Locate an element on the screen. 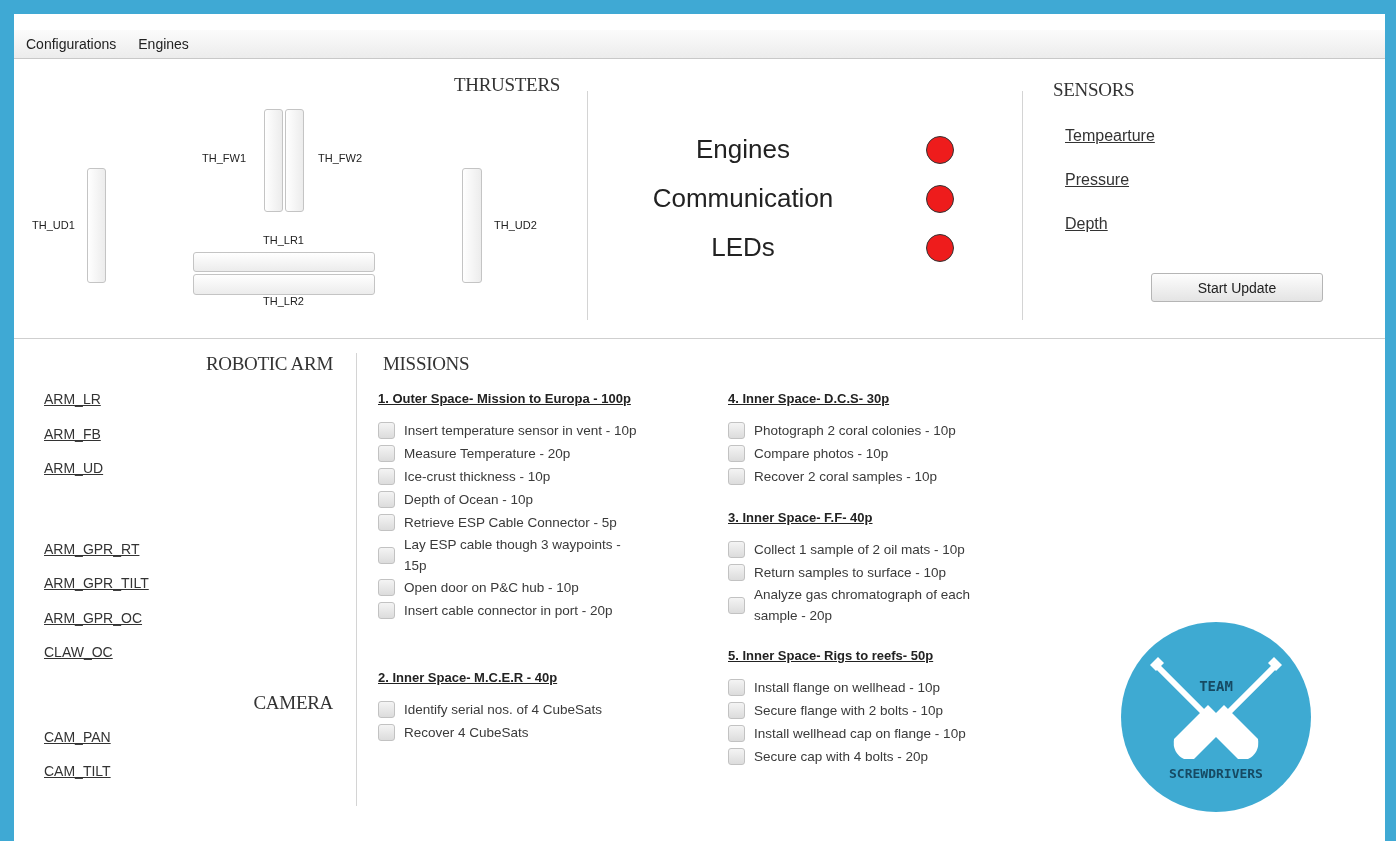 This screenshot has width=1396, height=841. task-label: Identify serial nos. of 4 CubeSats is located at coordinates (503, 710).